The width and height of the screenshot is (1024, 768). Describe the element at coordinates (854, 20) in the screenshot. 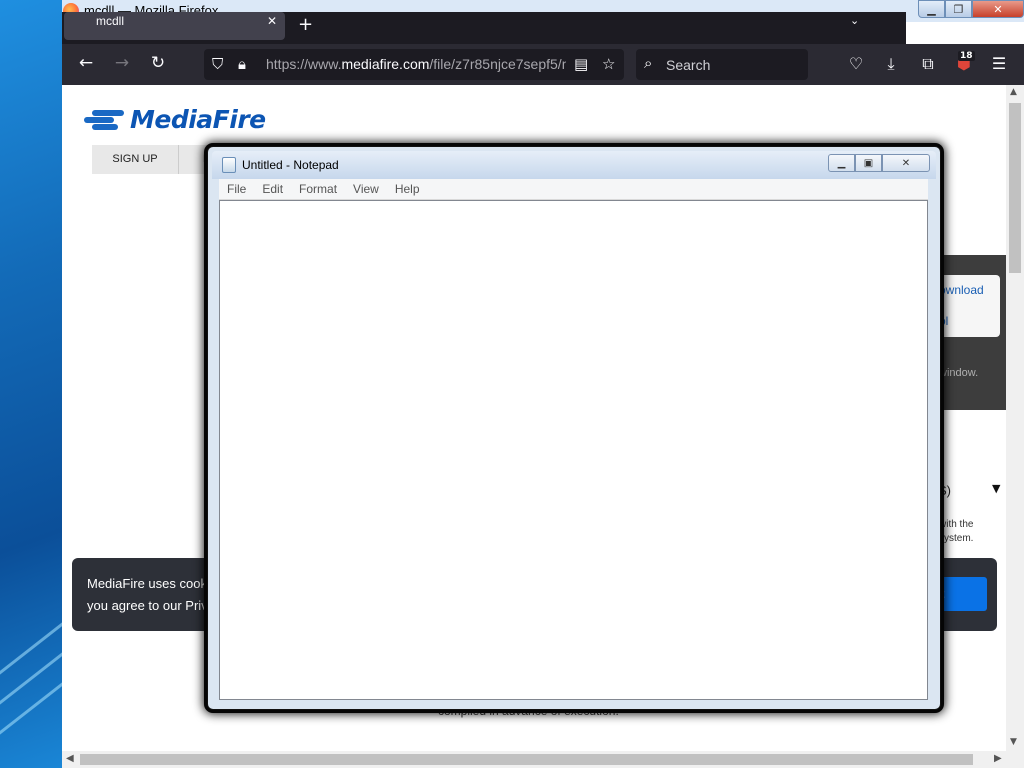

I see `list-all-tabs-icon: ⌄` at that location.